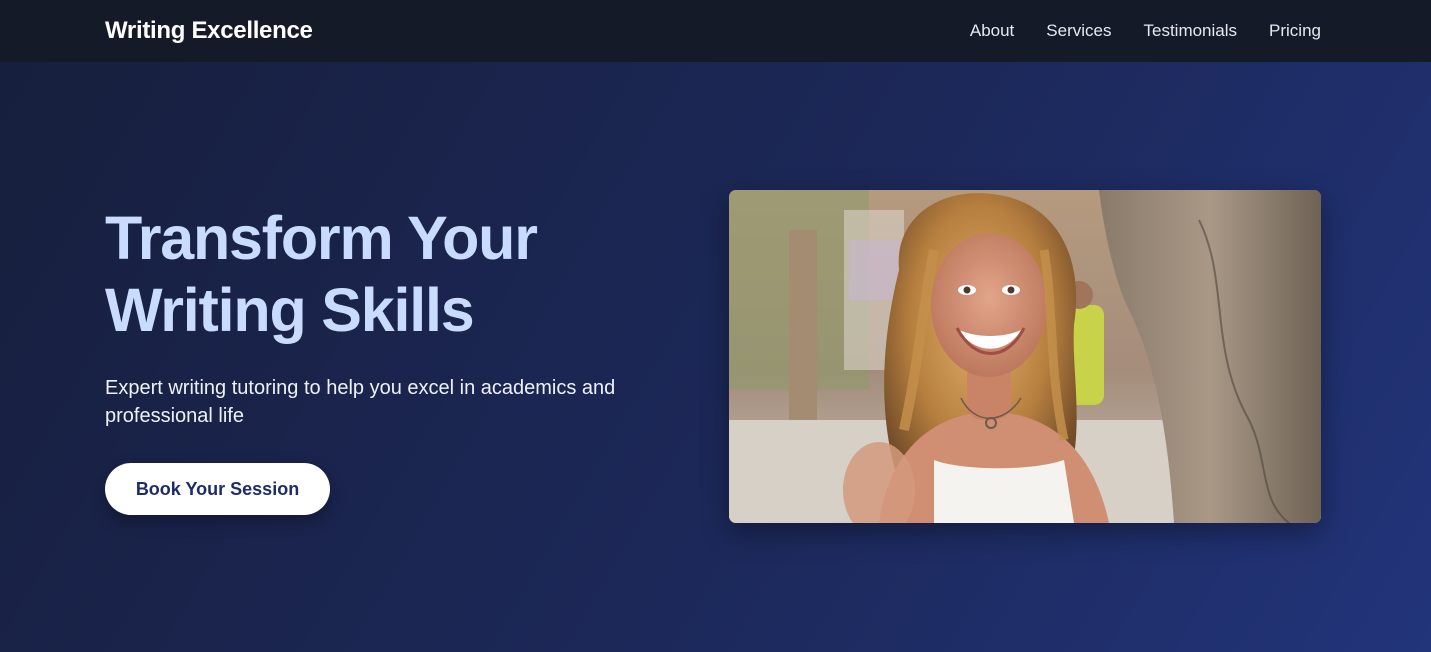 The height and width of the screenshot is (652, 1431). What do you see at coordinates (385, 274) in the screenshot?
I see `hero-title: Transform Your Writing Skills` at bounding box center [385, 274].